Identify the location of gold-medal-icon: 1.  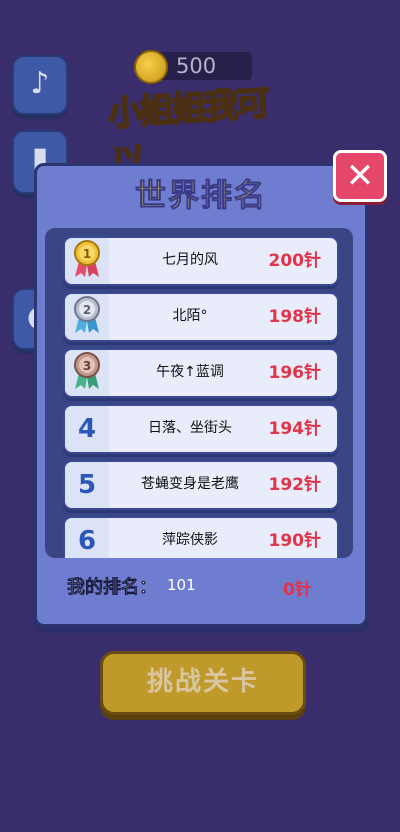
(87, 258).